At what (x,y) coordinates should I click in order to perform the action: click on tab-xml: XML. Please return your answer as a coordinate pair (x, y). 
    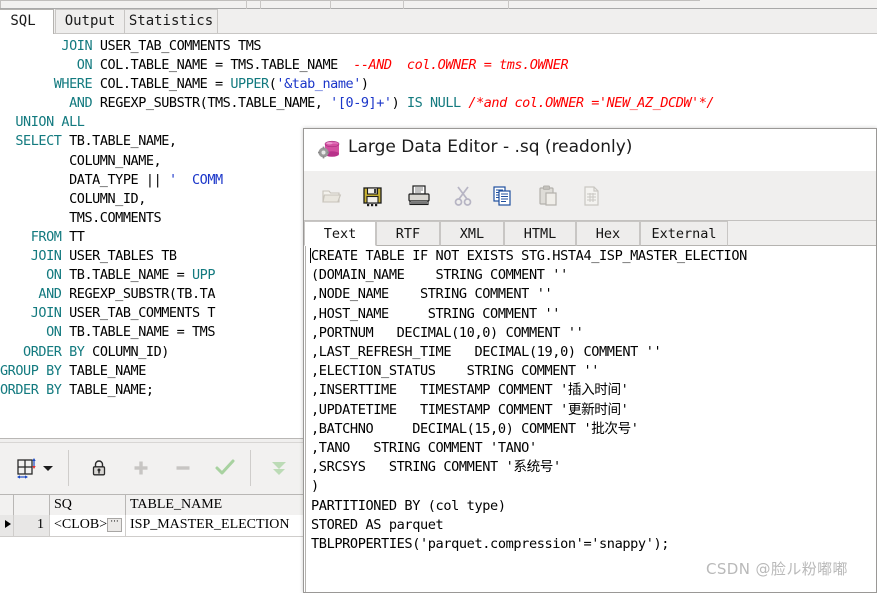
    Looking at the image, I should click on (472, 233).